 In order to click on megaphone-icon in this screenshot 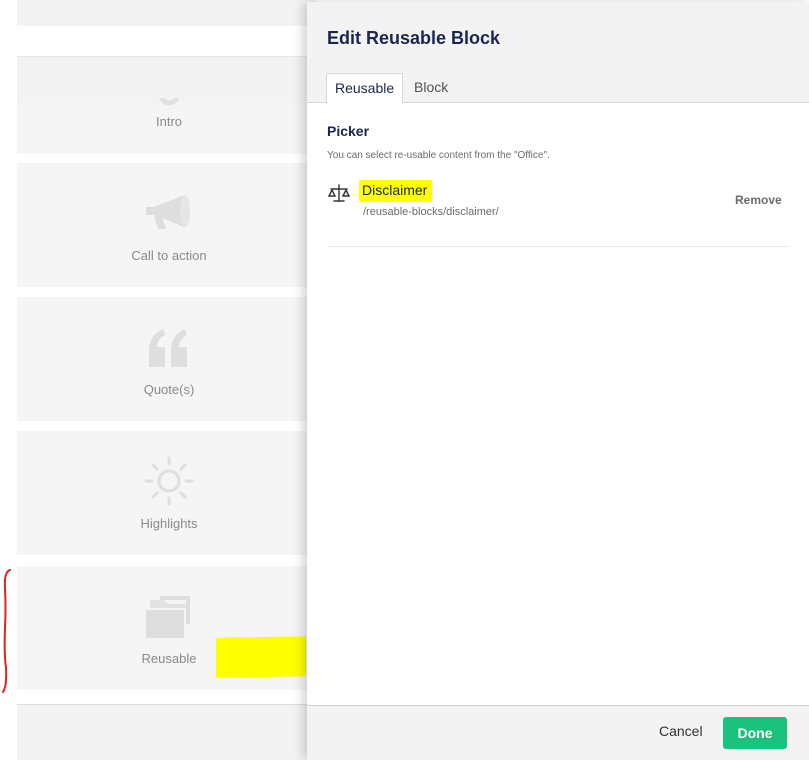, I will do `click(169, 213)`.